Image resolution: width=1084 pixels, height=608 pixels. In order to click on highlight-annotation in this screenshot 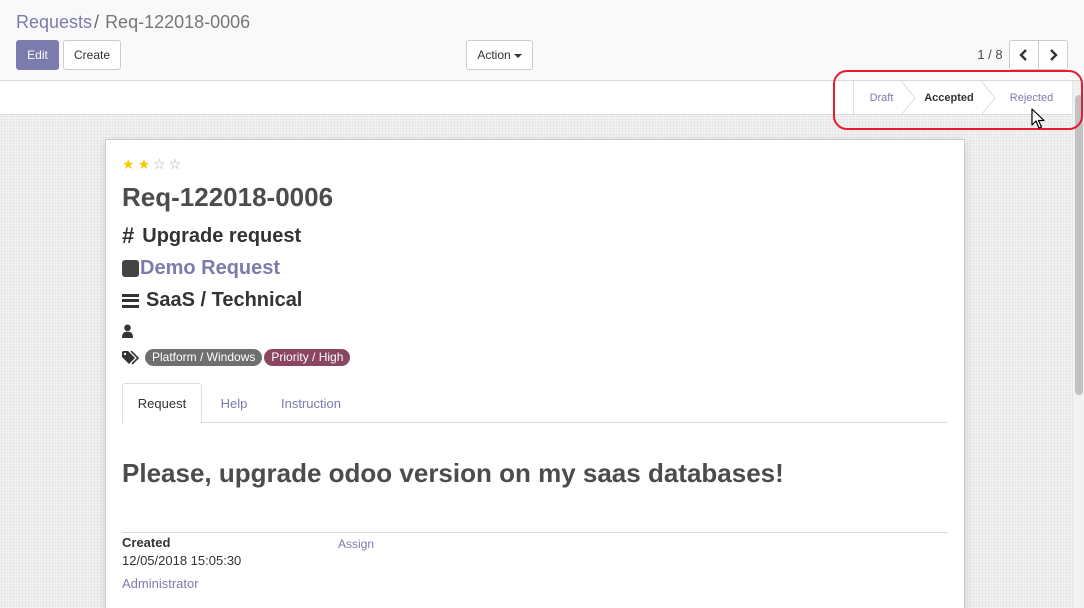, I will do `click(958, 100)`.